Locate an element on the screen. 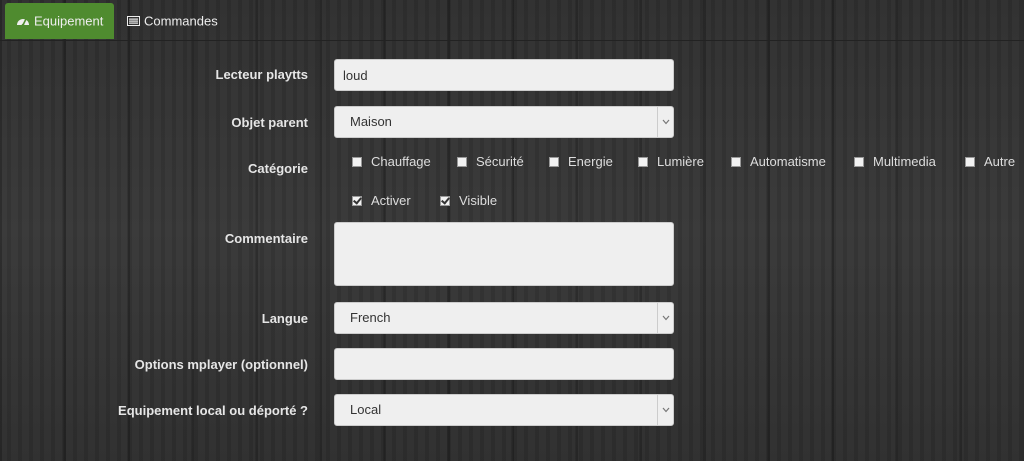 The height and width of the screenshot is (461, 1024). equipement-local-value: Local is located at coordinates (366, 409).